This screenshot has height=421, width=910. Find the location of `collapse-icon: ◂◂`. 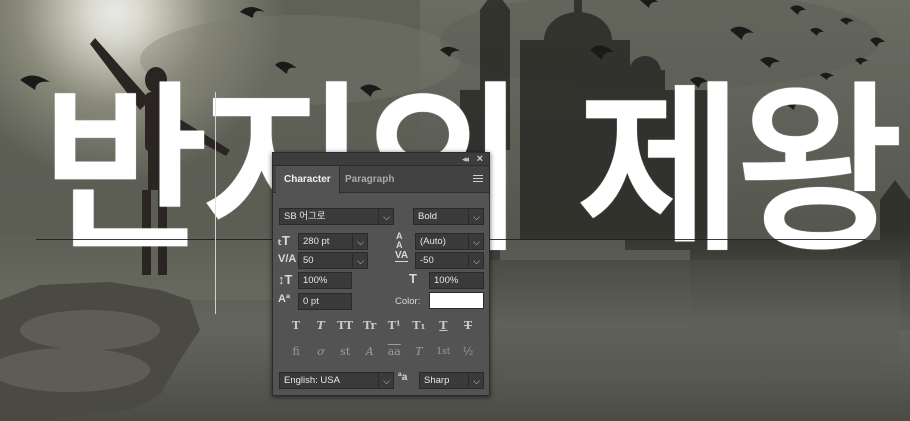

collapse-icon: ◂◂ is located at coordinates (465, 159).